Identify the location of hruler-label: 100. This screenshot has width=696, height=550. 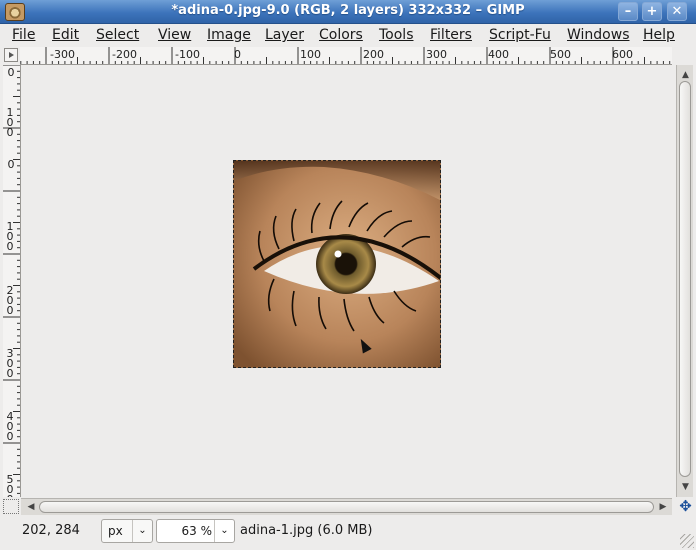
(310, 54).